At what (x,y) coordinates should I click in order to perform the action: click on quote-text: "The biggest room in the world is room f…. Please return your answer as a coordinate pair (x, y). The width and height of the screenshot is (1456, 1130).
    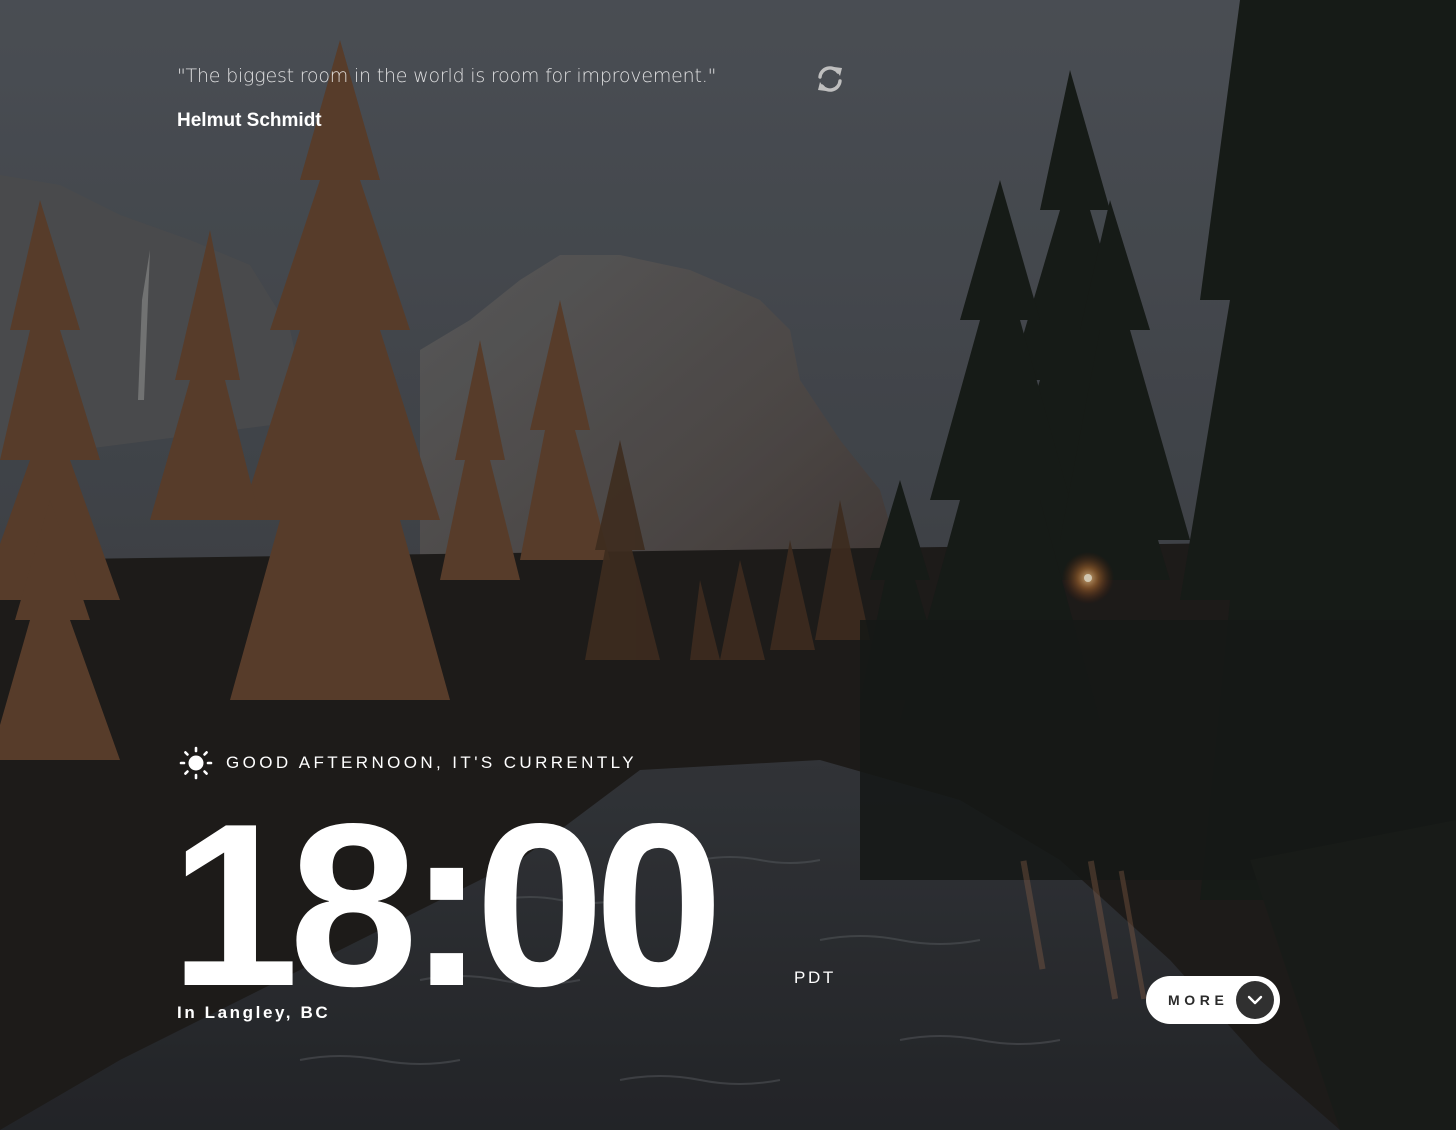
    Looking at the image, I should click on (447, 76).